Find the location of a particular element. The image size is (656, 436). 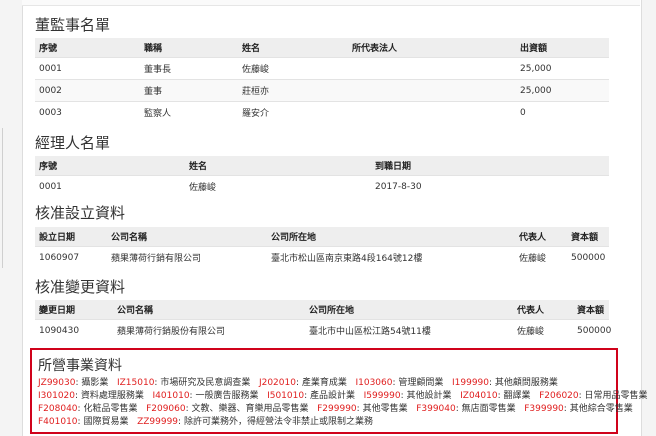

business-description: 無店面零售業 is located at coordinates (488, 409).